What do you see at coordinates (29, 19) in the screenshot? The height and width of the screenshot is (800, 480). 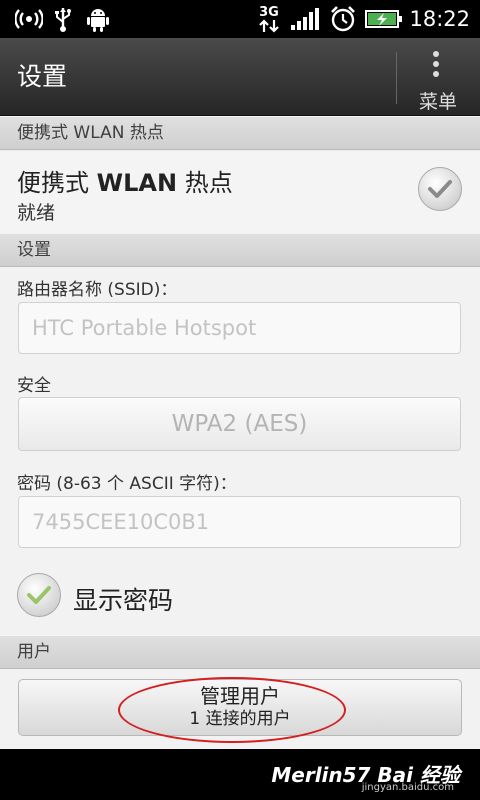 I see `wifi-hotspot-icon` at bounding box center [29, 19].